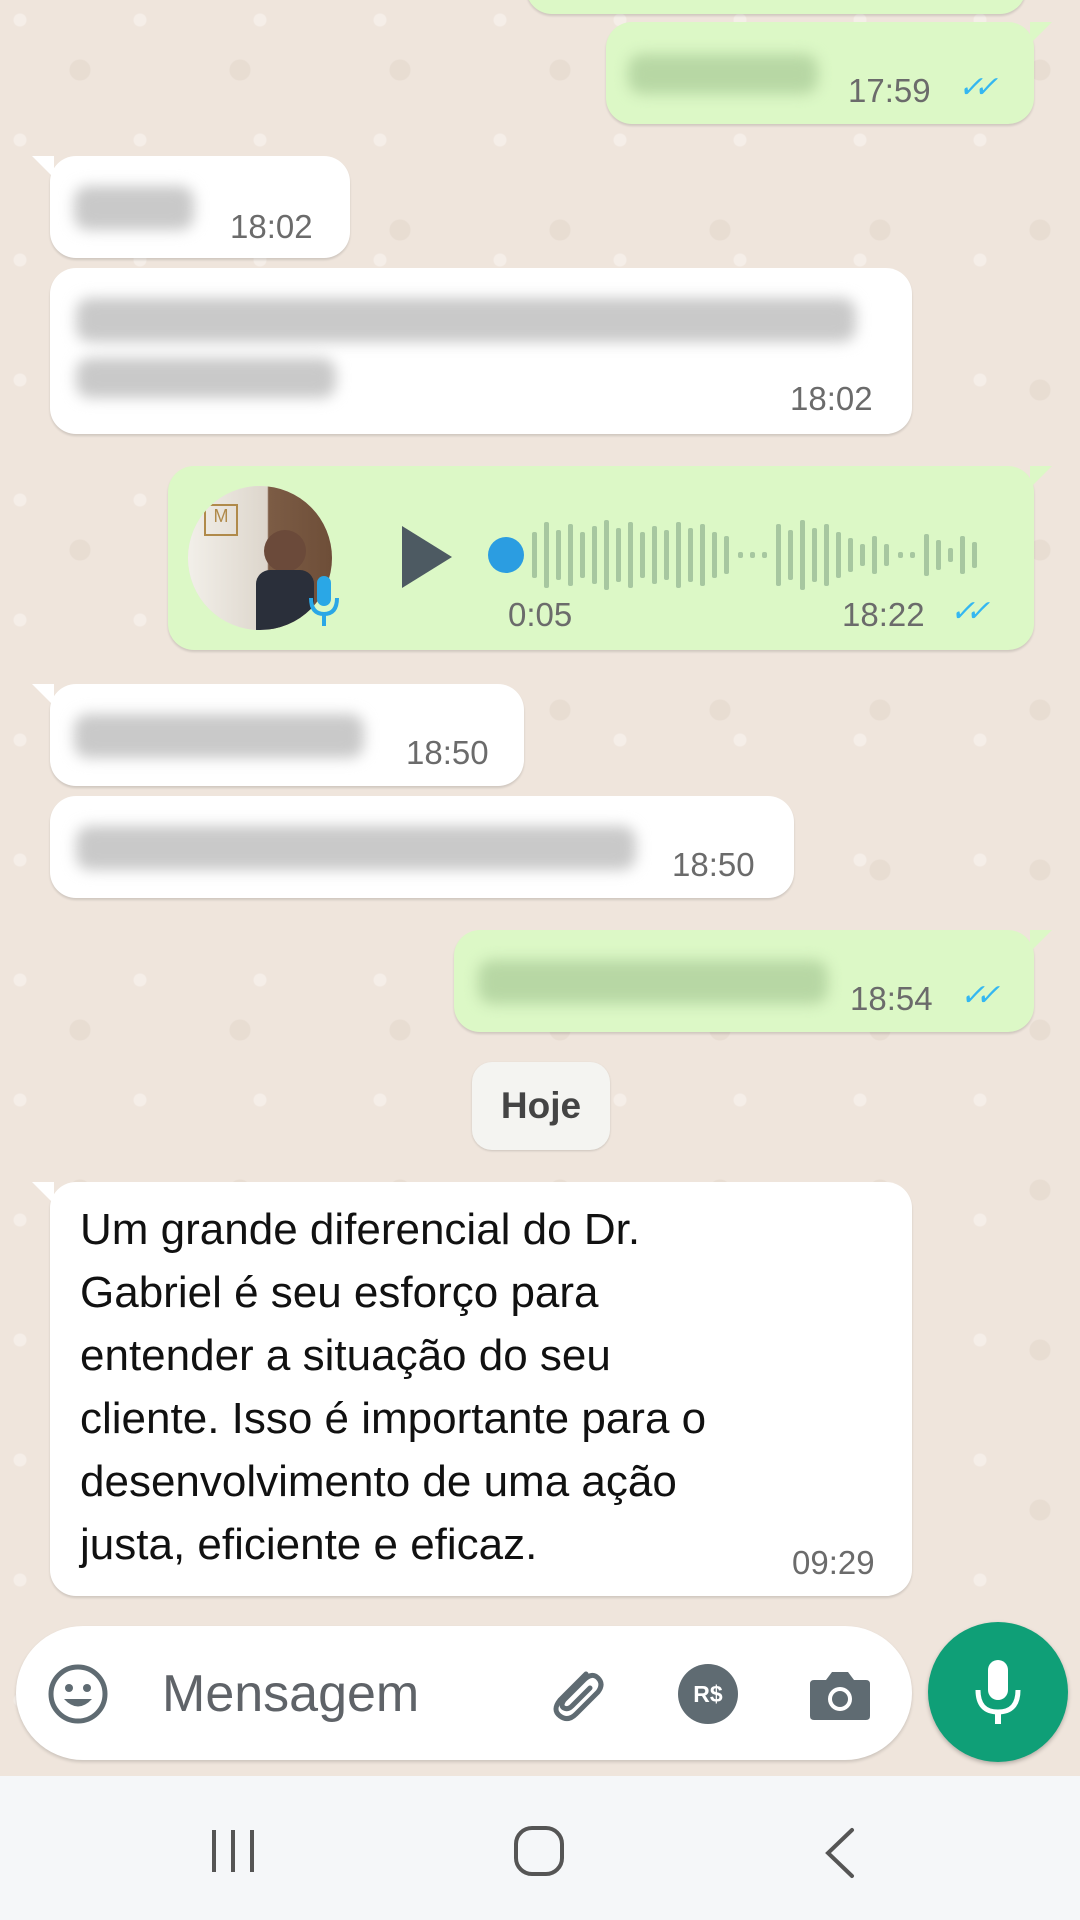 This screenshot has width=1080, height=1920. Describe the element at coordinates (840, 1694) in the screenshot. I see `camera-icon` at that location.